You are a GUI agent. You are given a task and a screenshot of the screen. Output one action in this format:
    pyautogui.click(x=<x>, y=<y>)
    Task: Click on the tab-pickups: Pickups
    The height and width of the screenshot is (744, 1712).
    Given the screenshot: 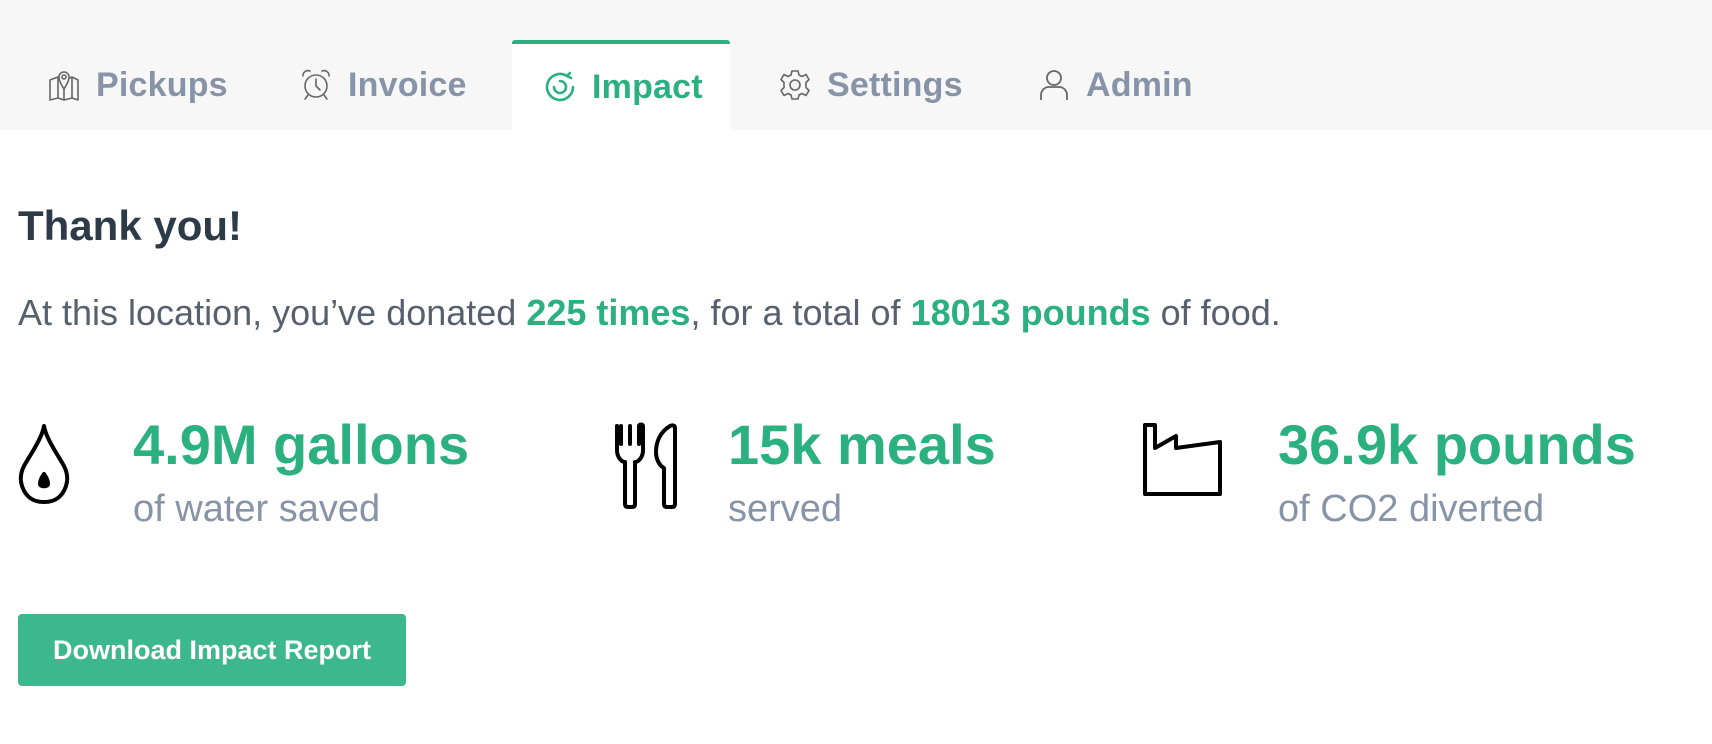 What is the action you would take?
    pyautogui.click(x=137, y=85)
    